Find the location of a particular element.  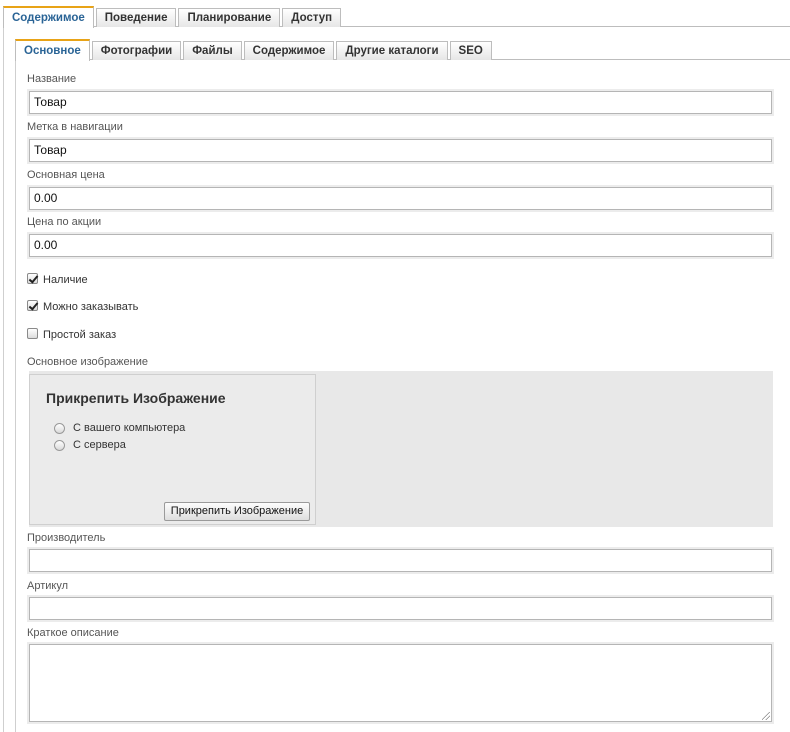

simple-order-checkbox is located at coordinates (32, 333).